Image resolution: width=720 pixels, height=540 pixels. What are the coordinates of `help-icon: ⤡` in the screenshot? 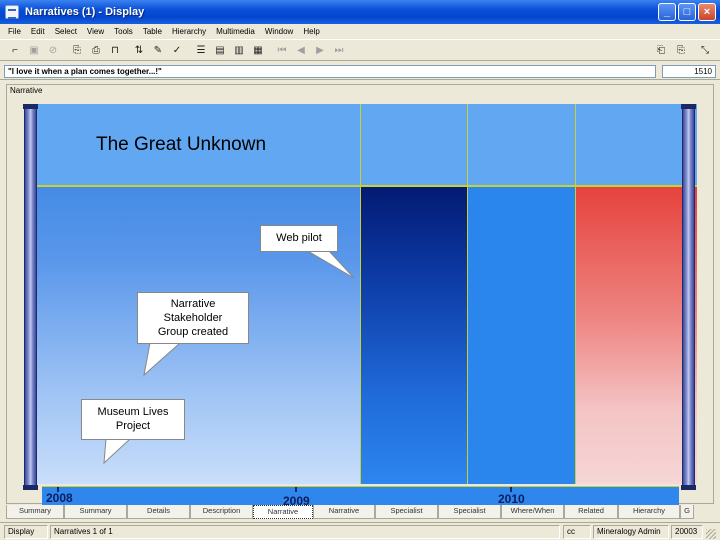 It's located at (705, 50).